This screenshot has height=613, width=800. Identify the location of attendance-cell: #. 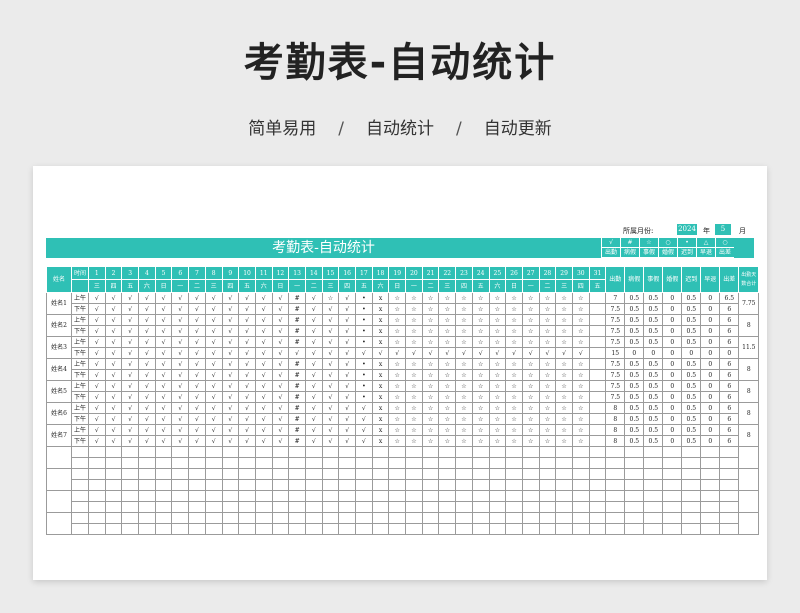
(297, 419).